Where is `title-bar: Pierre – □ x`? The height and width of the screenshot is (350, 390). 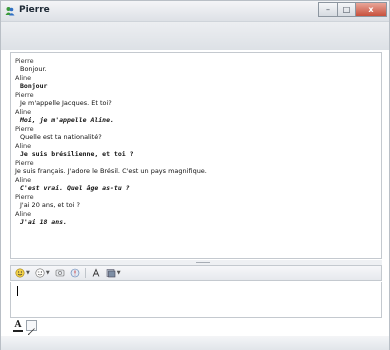 title-bar: Pierre – □ x is located at coordinates (195, 11).